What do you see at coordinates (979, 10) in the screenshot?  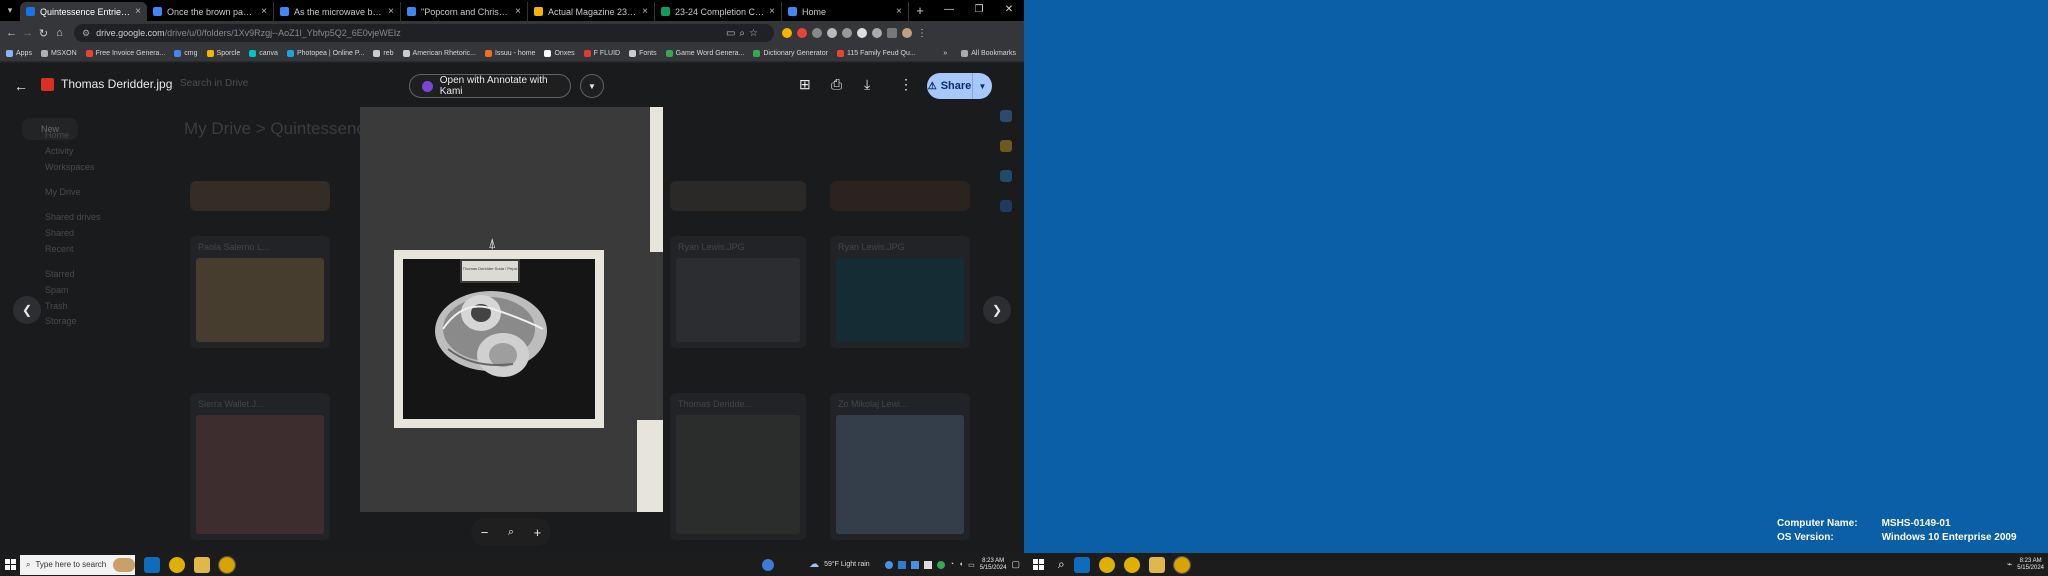 I see `maximize-icon: ❐` at bounding box center [979, 10].